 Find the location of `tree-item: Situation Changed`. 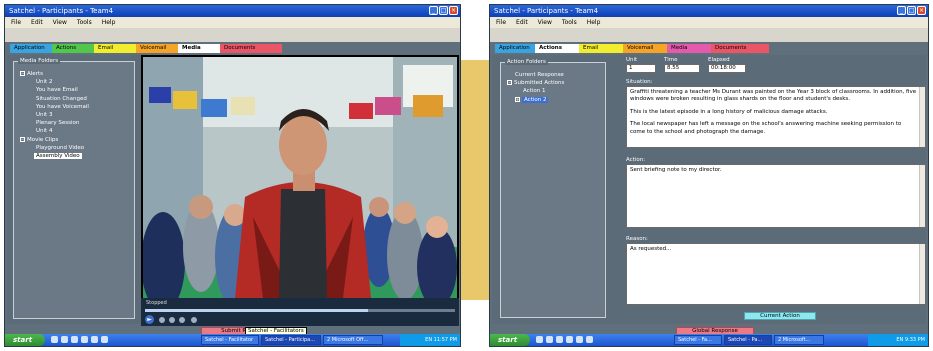

tree-item: Situation Changed is located at coordinates (54, 99).